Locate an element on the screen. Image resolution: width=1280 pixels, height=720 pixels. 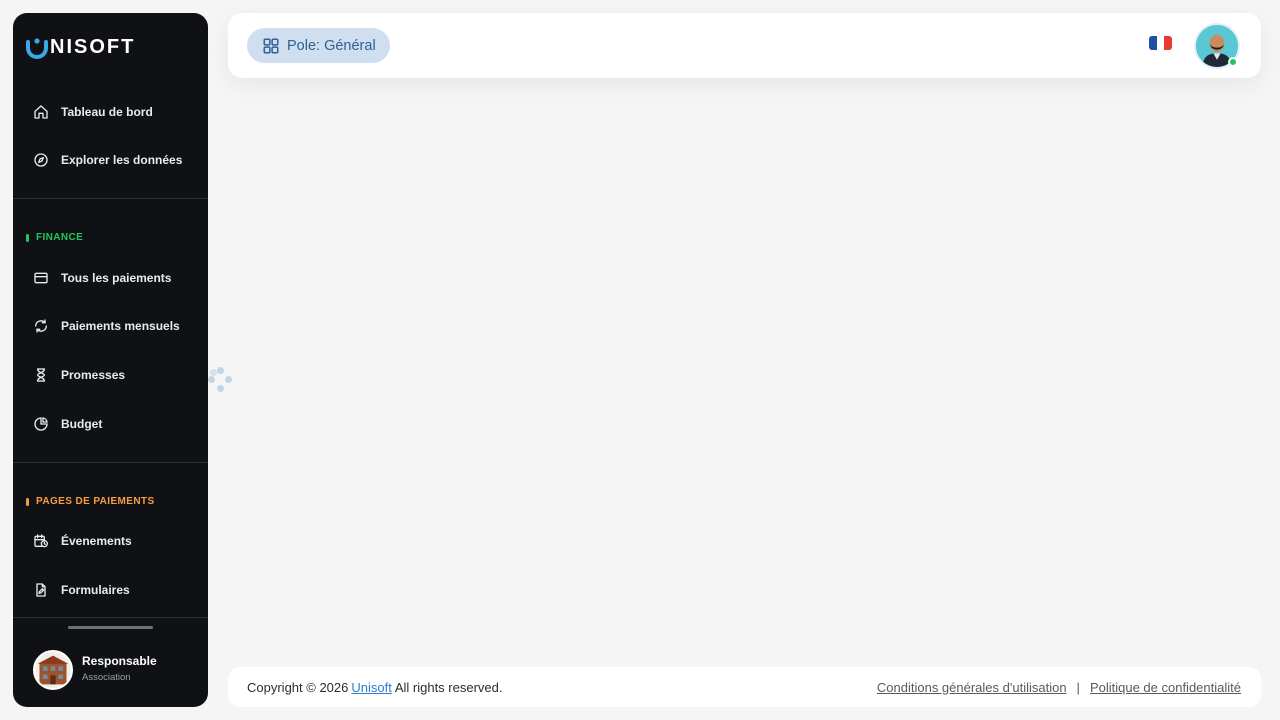
sidebar-item-explore: Explorer les données is located at coordinates (110, 160).